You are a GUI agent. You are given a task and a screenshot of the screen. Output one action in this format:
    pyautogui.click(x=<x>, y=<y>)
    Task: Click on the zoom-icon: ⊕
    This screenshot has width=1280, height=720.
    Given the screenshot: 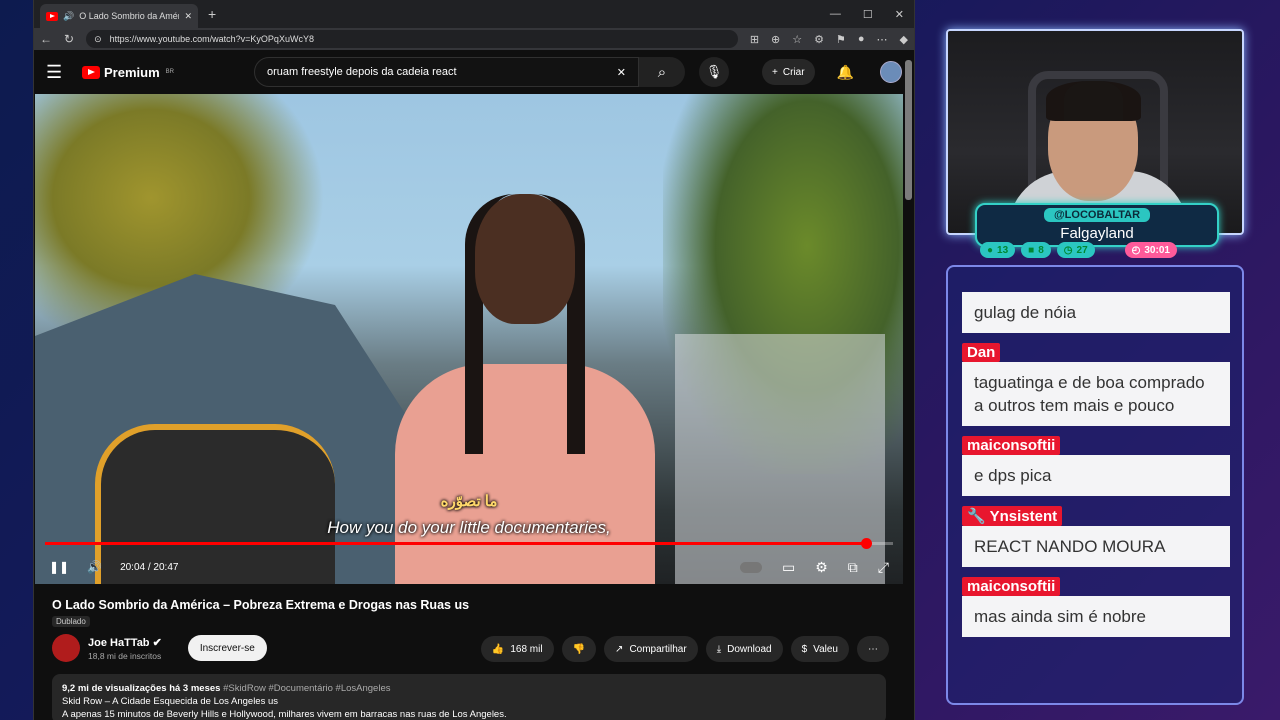 What is the action you would take?
    pyautogui.click(x=775, y=39)
    